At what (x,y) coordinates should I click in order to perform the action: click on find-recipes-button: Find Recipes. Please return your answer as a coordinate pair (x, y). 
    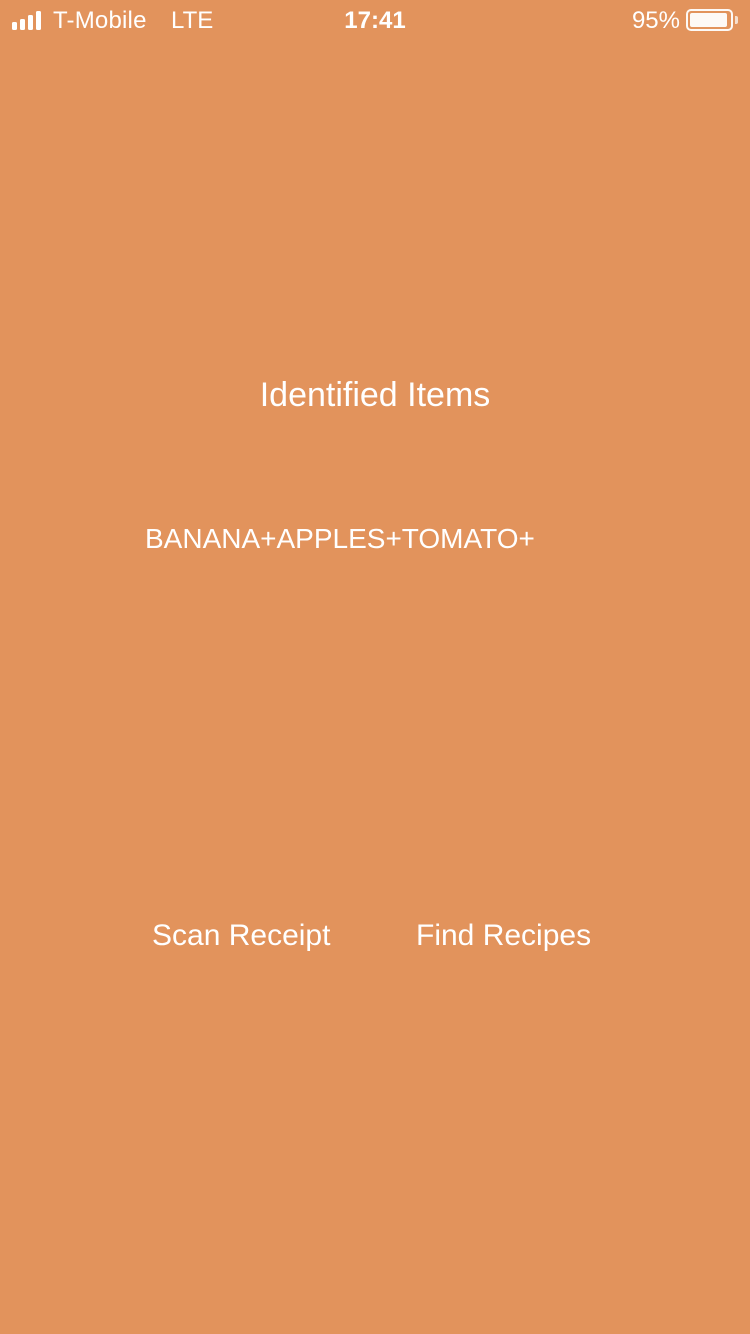
    Looking at the image, I should click on (503, 936).